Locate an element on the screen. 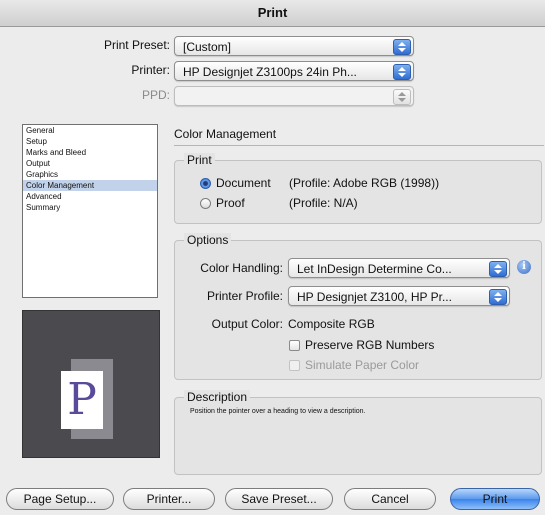 The height and width of the screenshot is (515, 545). info-icon: i is located at coordinates (524, 267).